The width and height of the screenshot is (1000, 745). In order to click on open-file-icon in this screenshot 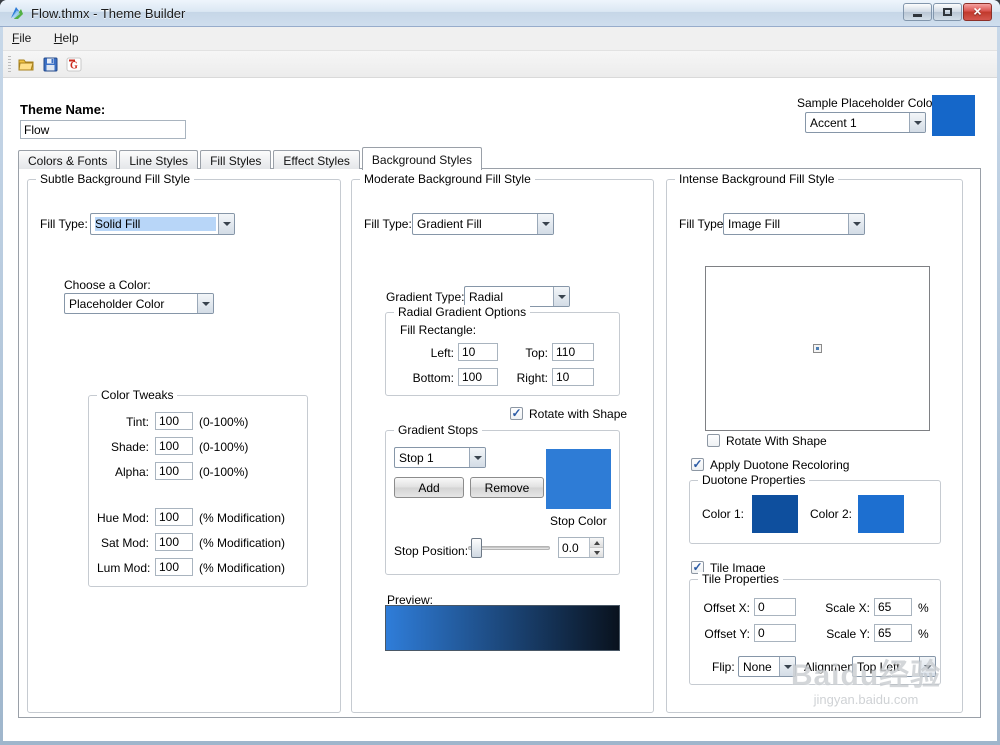, I will do `click(25, 65)`.